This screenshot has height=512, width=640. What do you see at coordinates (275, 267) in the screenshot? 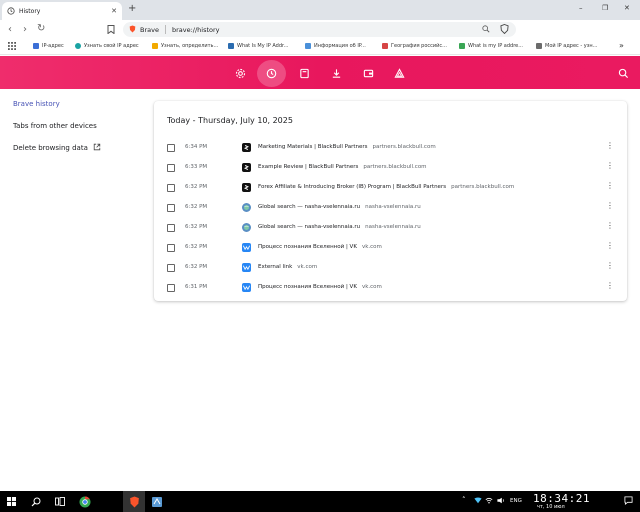
I see `page-title: External link` at bounding box center [275, 267].